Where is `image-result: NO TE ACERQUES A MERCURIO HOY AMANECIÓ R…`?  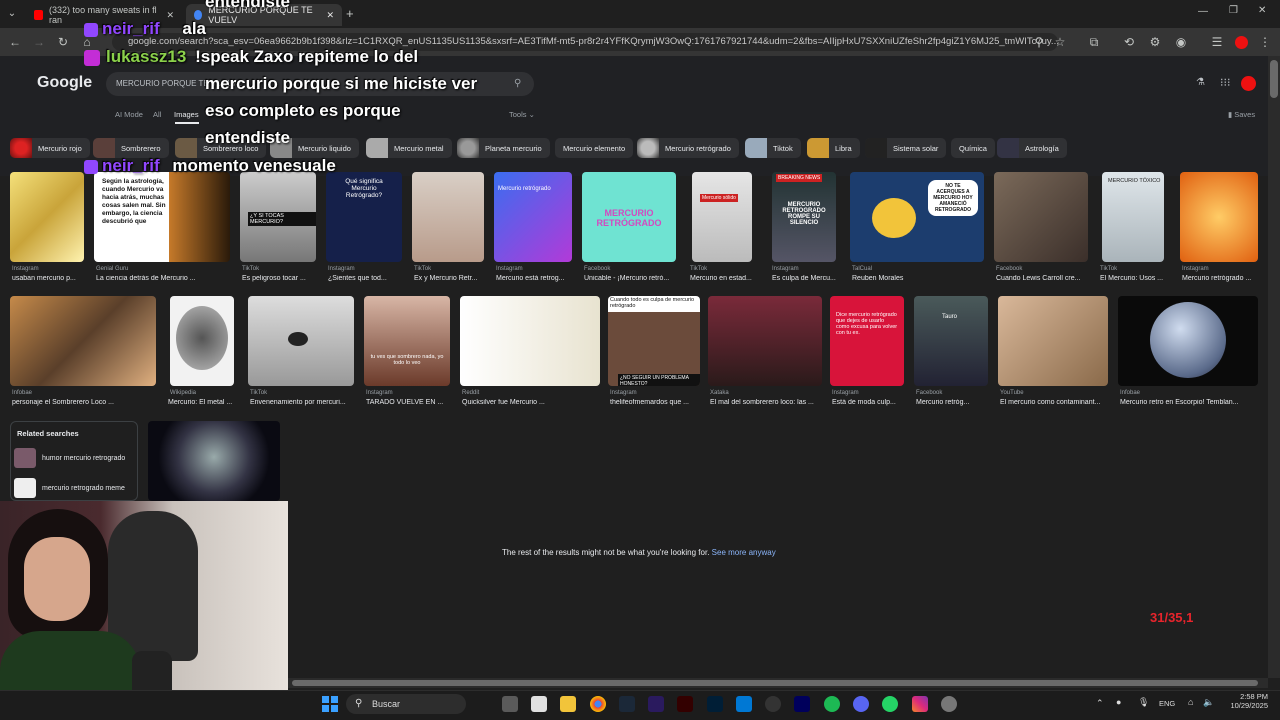
image-result: NO TE ACERQUES A MERCURIO HOY AMANECIÓ R… is located at coordinates (917, 217).